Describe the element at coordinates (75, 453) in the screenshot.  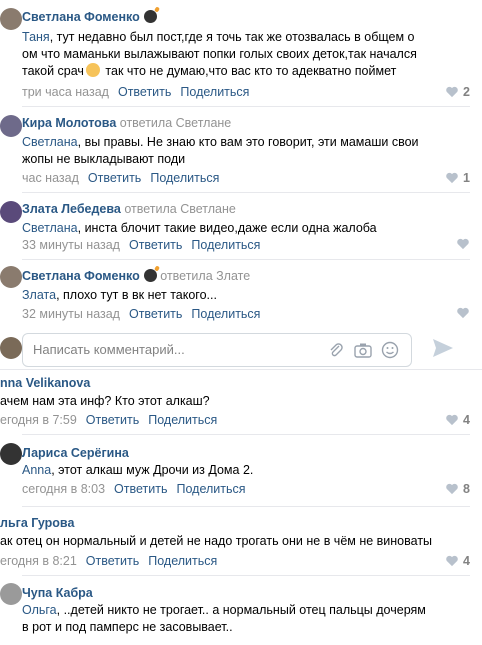
I see `comment-author: Лариса Серёгина` at that location.